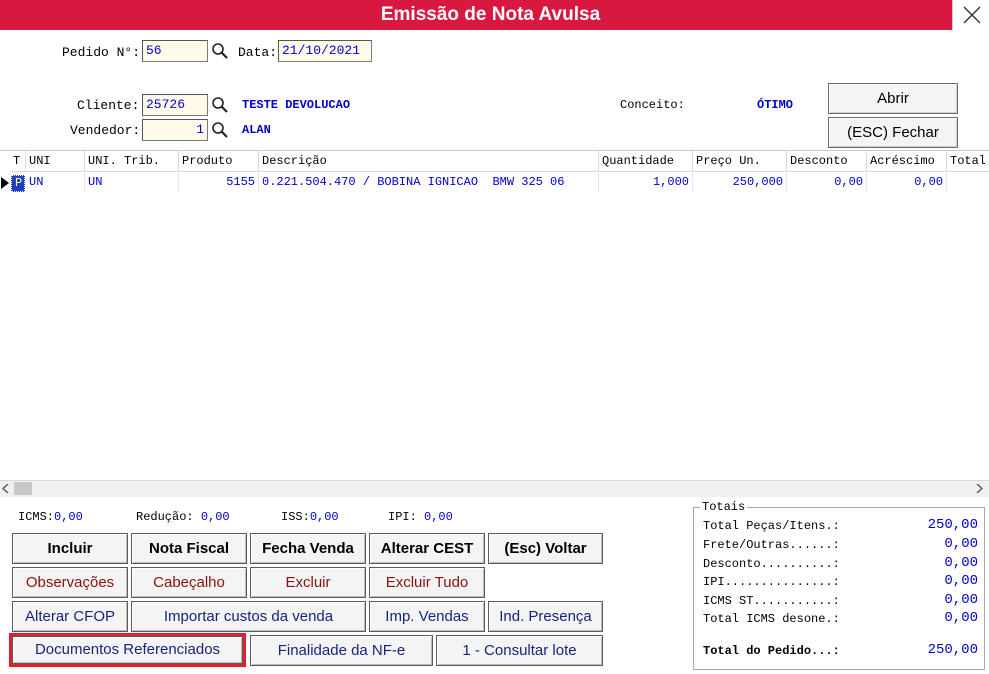 The width and height of the screenshot is (989, 674). I want to click on consultar-lote-button: 1 - Consultar lote, so click(519, 650).